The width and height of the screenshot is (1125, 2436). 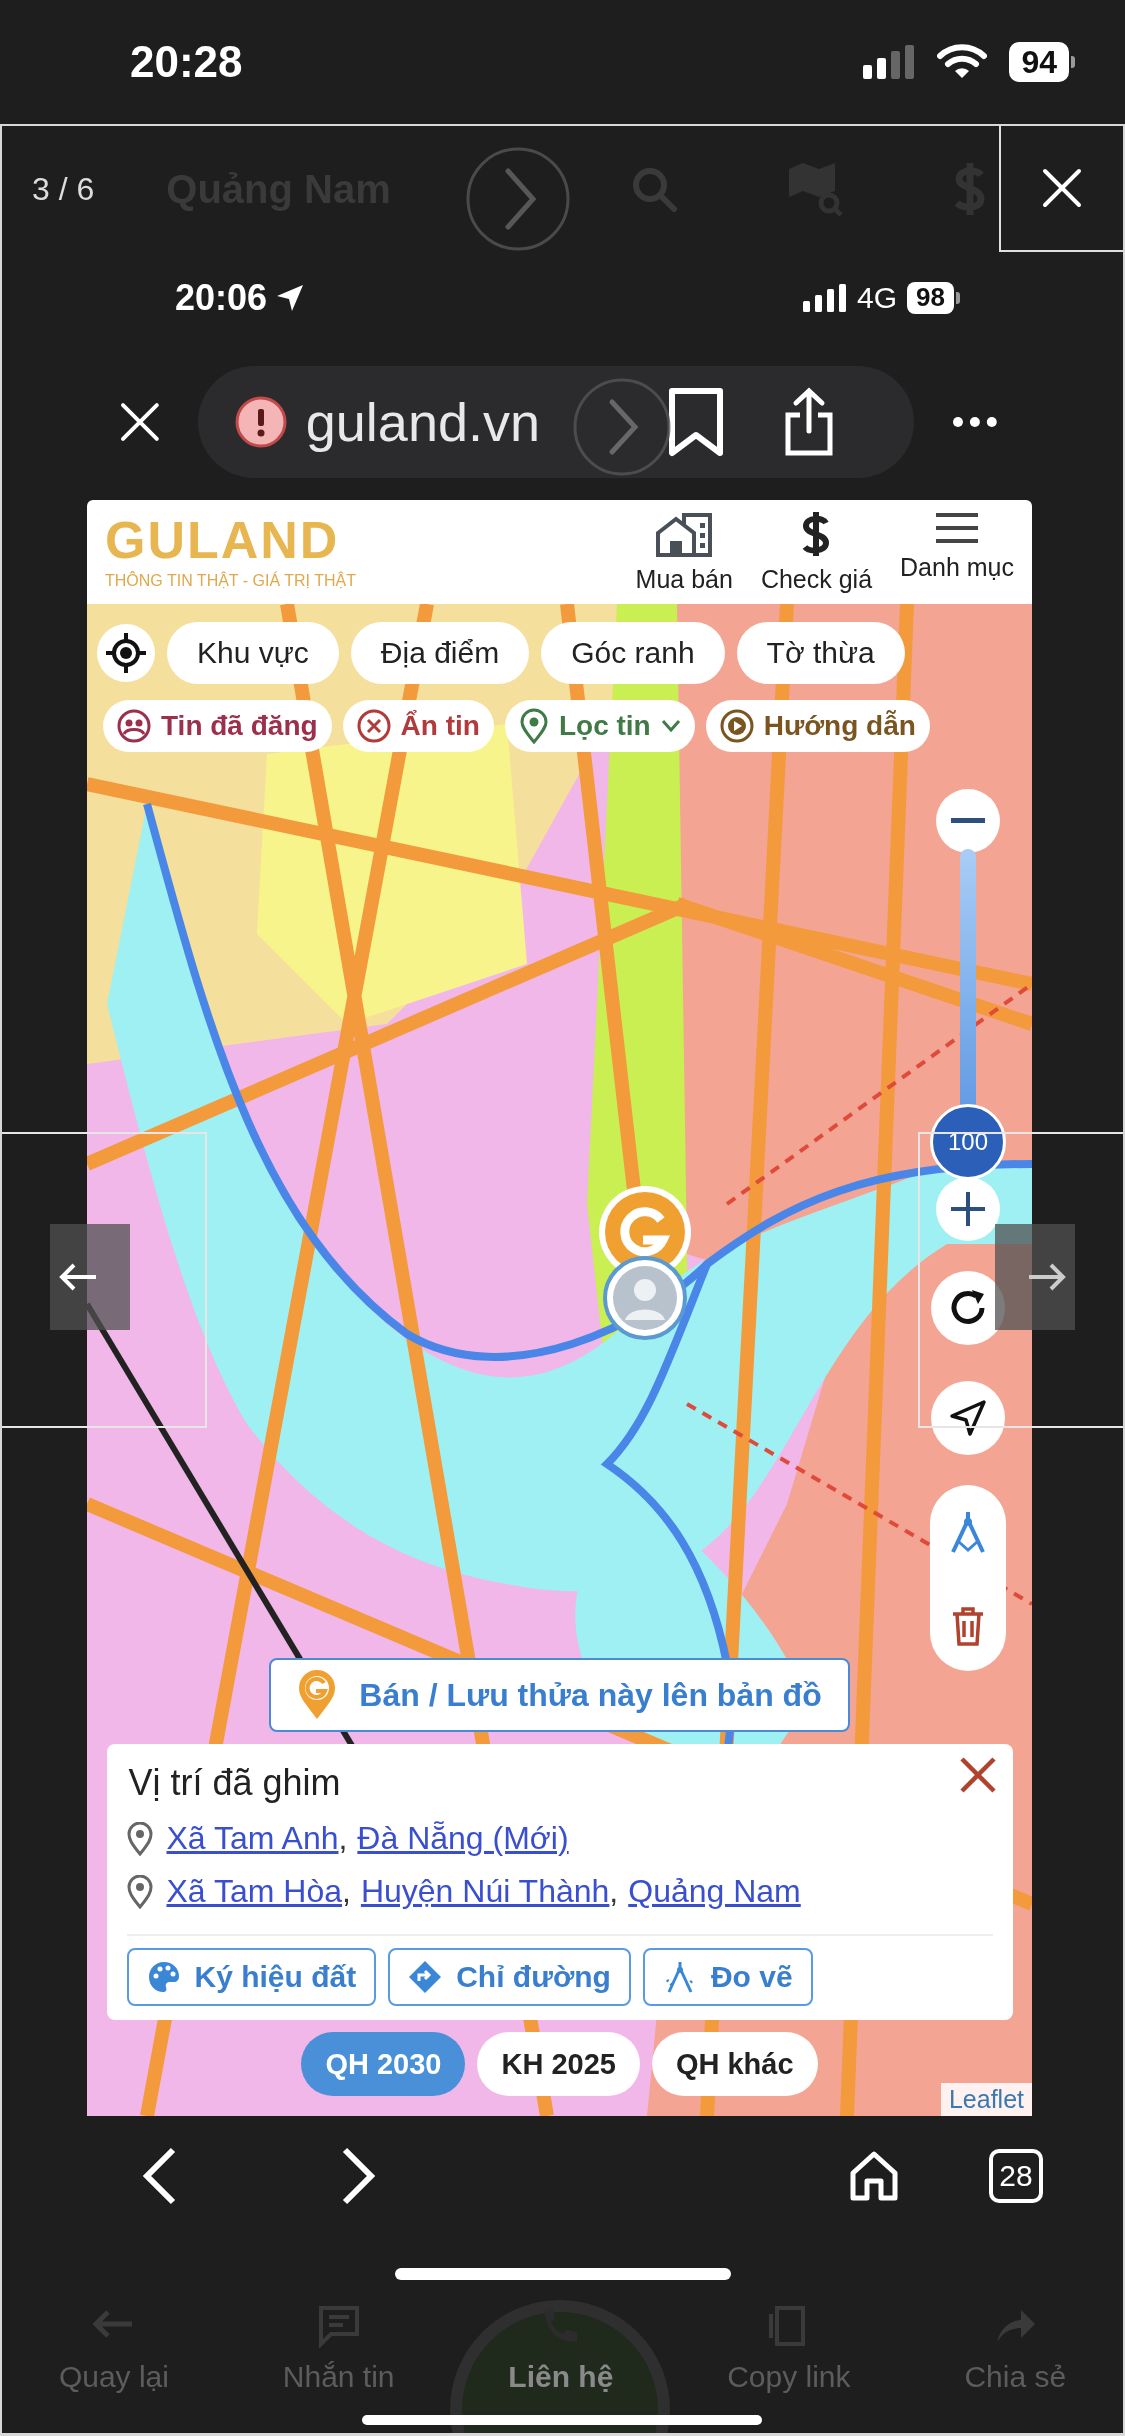 What do you see at coordinates (734, 2064) in the screenshot?
I see `layer-tab: QH khác` at bounding box center [734, 2064].